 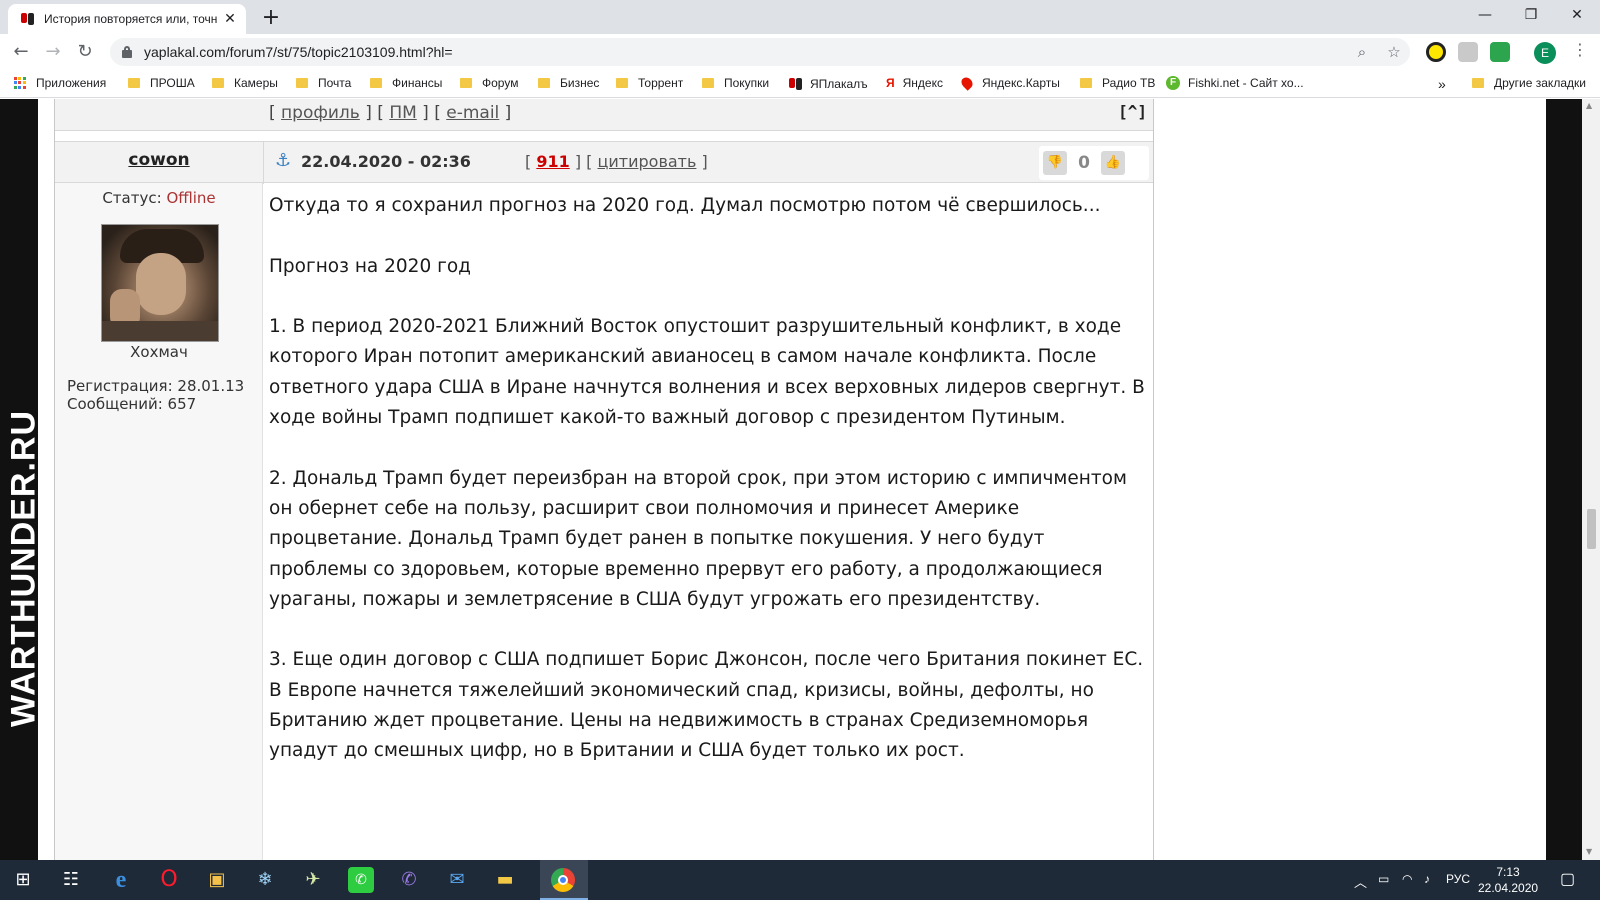 I want to click on tray-chevron-icon: ︿, so click(x=1360, y=881).